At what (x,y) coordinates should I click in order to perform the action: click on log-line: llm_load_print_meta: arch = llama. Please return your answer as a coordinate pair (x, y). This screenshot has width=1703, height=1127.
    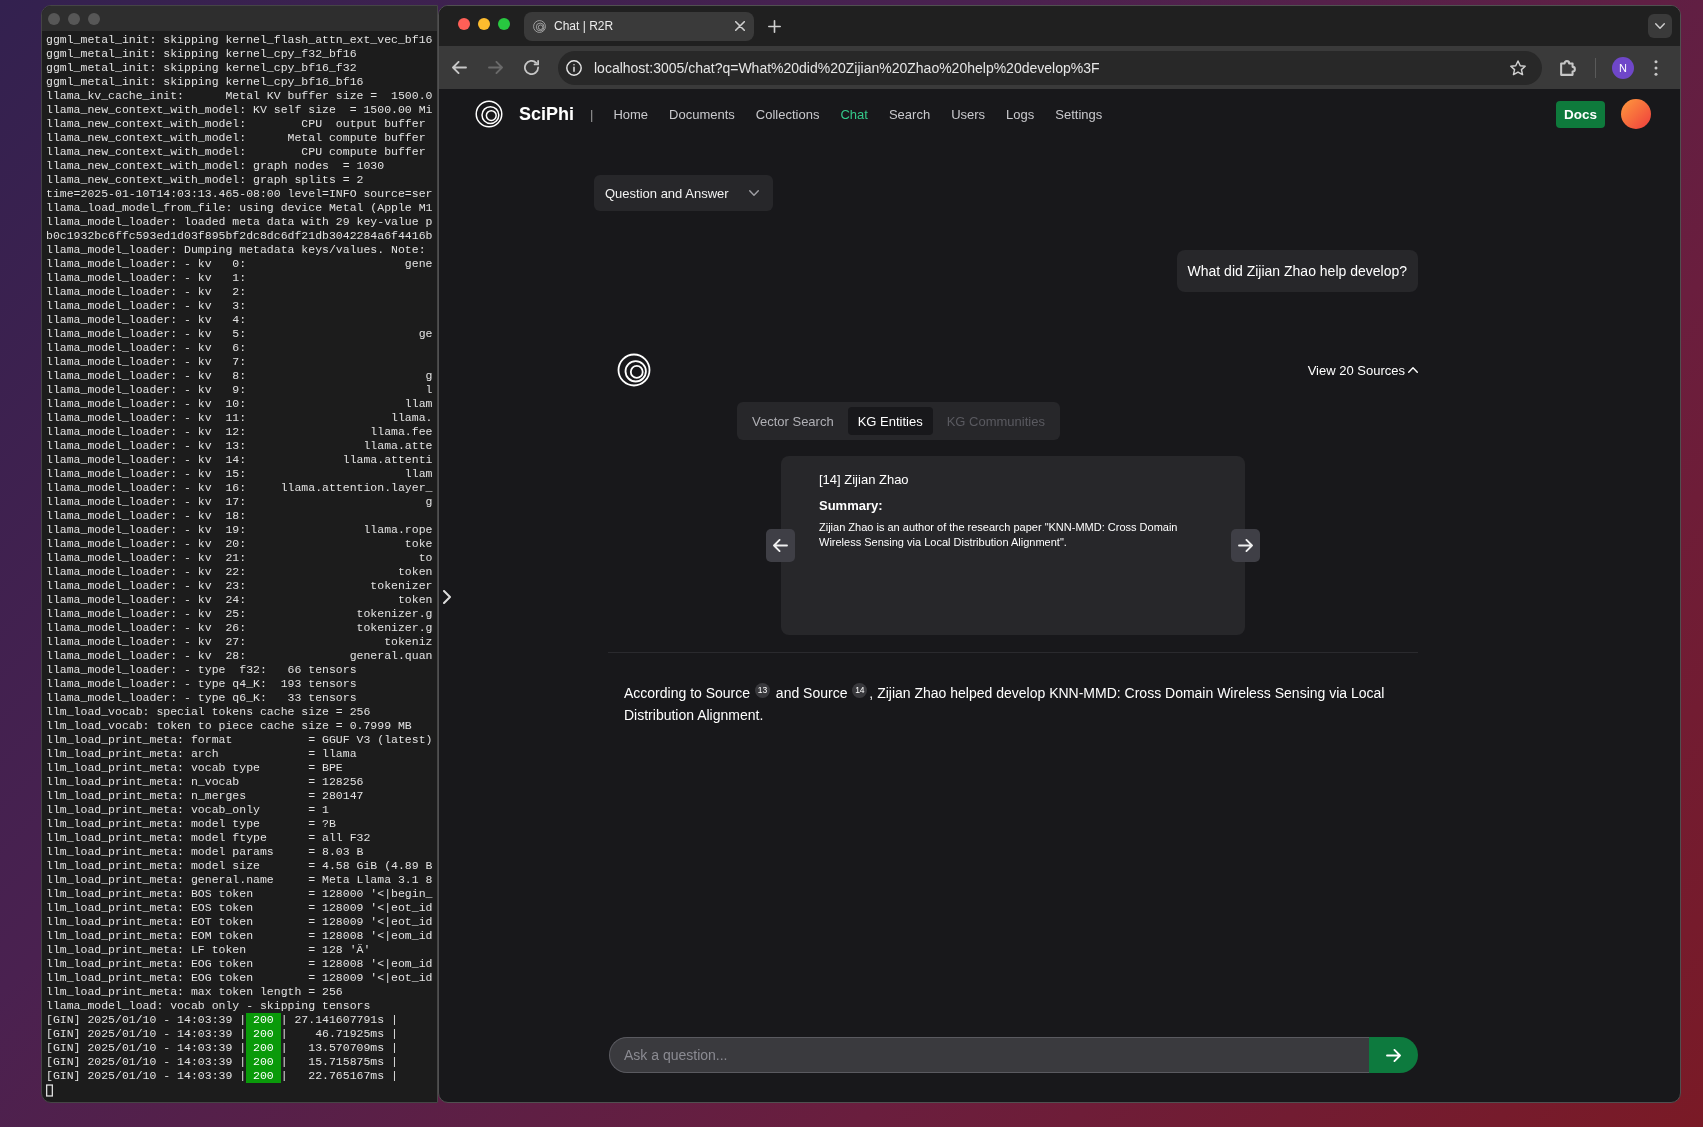
    Looking at the image, I should click on (201, 754).